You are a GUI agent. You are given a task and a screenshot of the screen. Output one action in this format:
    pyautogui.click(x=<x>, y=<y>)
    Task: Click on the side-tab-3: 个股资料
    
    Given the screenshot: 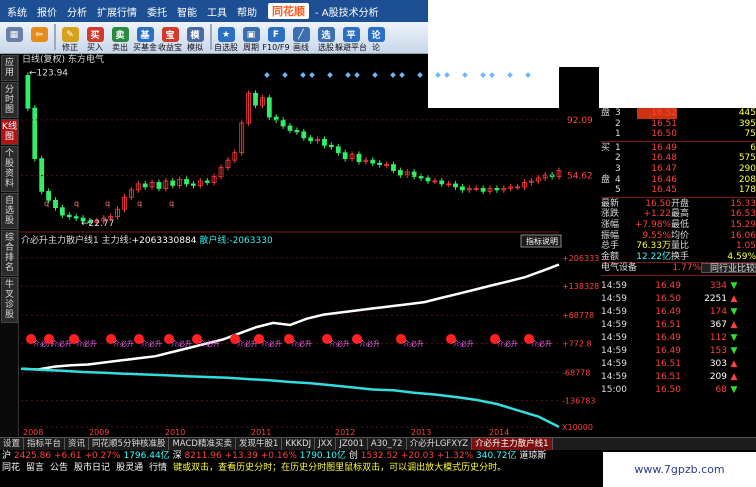 What is the action you would take?
    pyautogui.click(x=9, y=169)
    